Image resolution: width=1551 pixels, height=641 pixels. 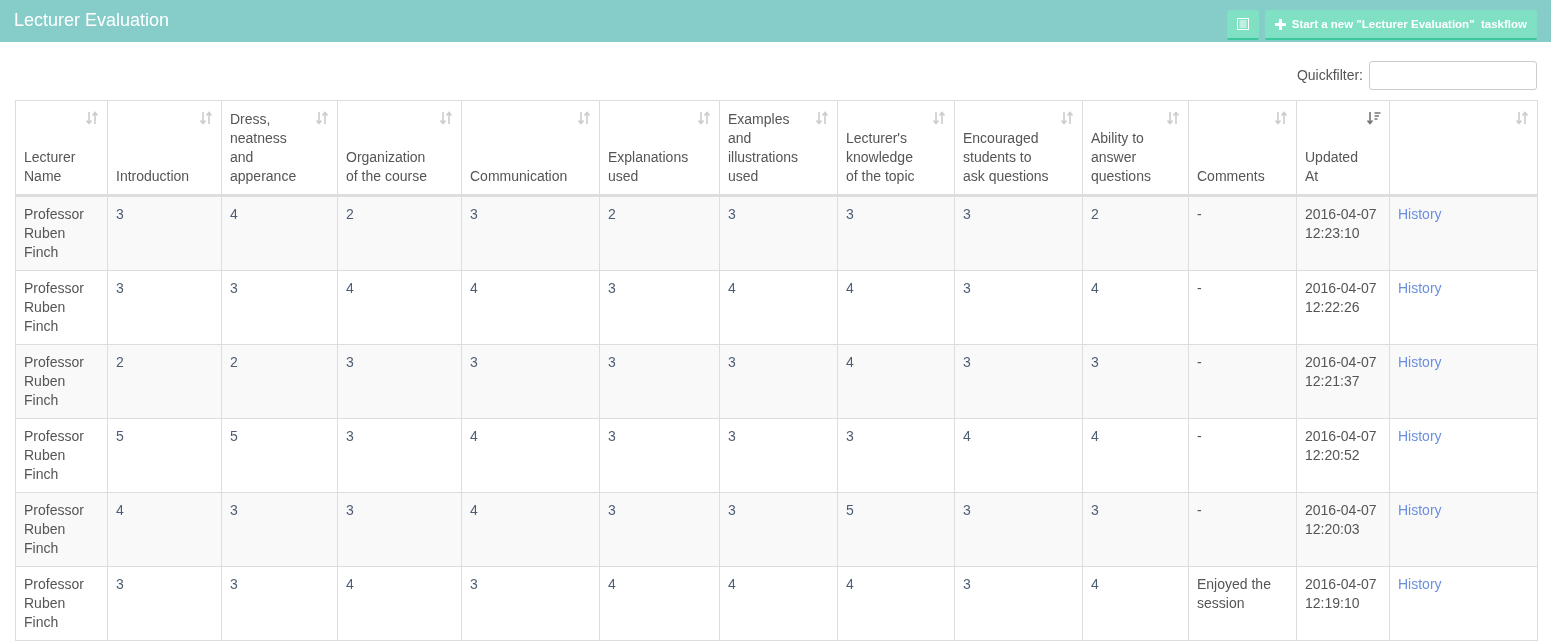 What do you see at coordinates (1329, 75) in the screenshot?
I see `quickfilter-label: Quickfilter:` at bounding box center [1329, 75].